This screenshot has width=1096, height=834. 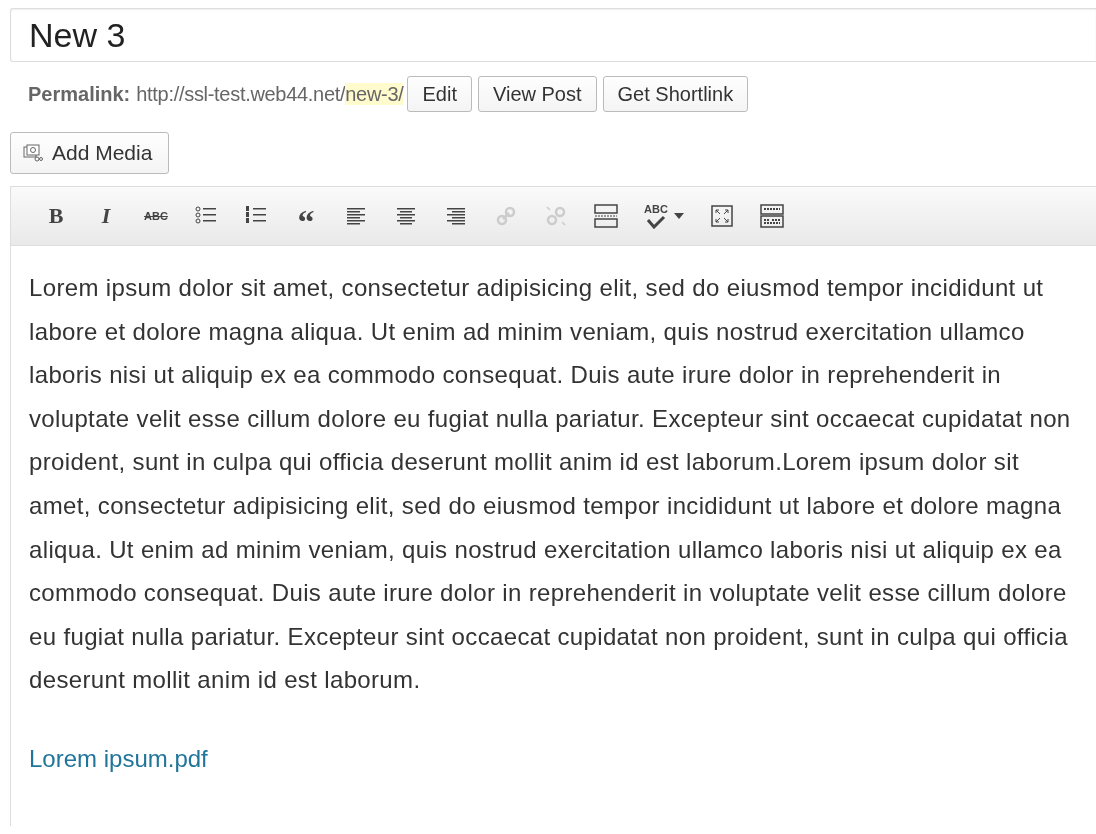 What do you see at coordinates (56, 216) in the screenshot?
I see `bold-button: B` at bounding box center [56, 216].